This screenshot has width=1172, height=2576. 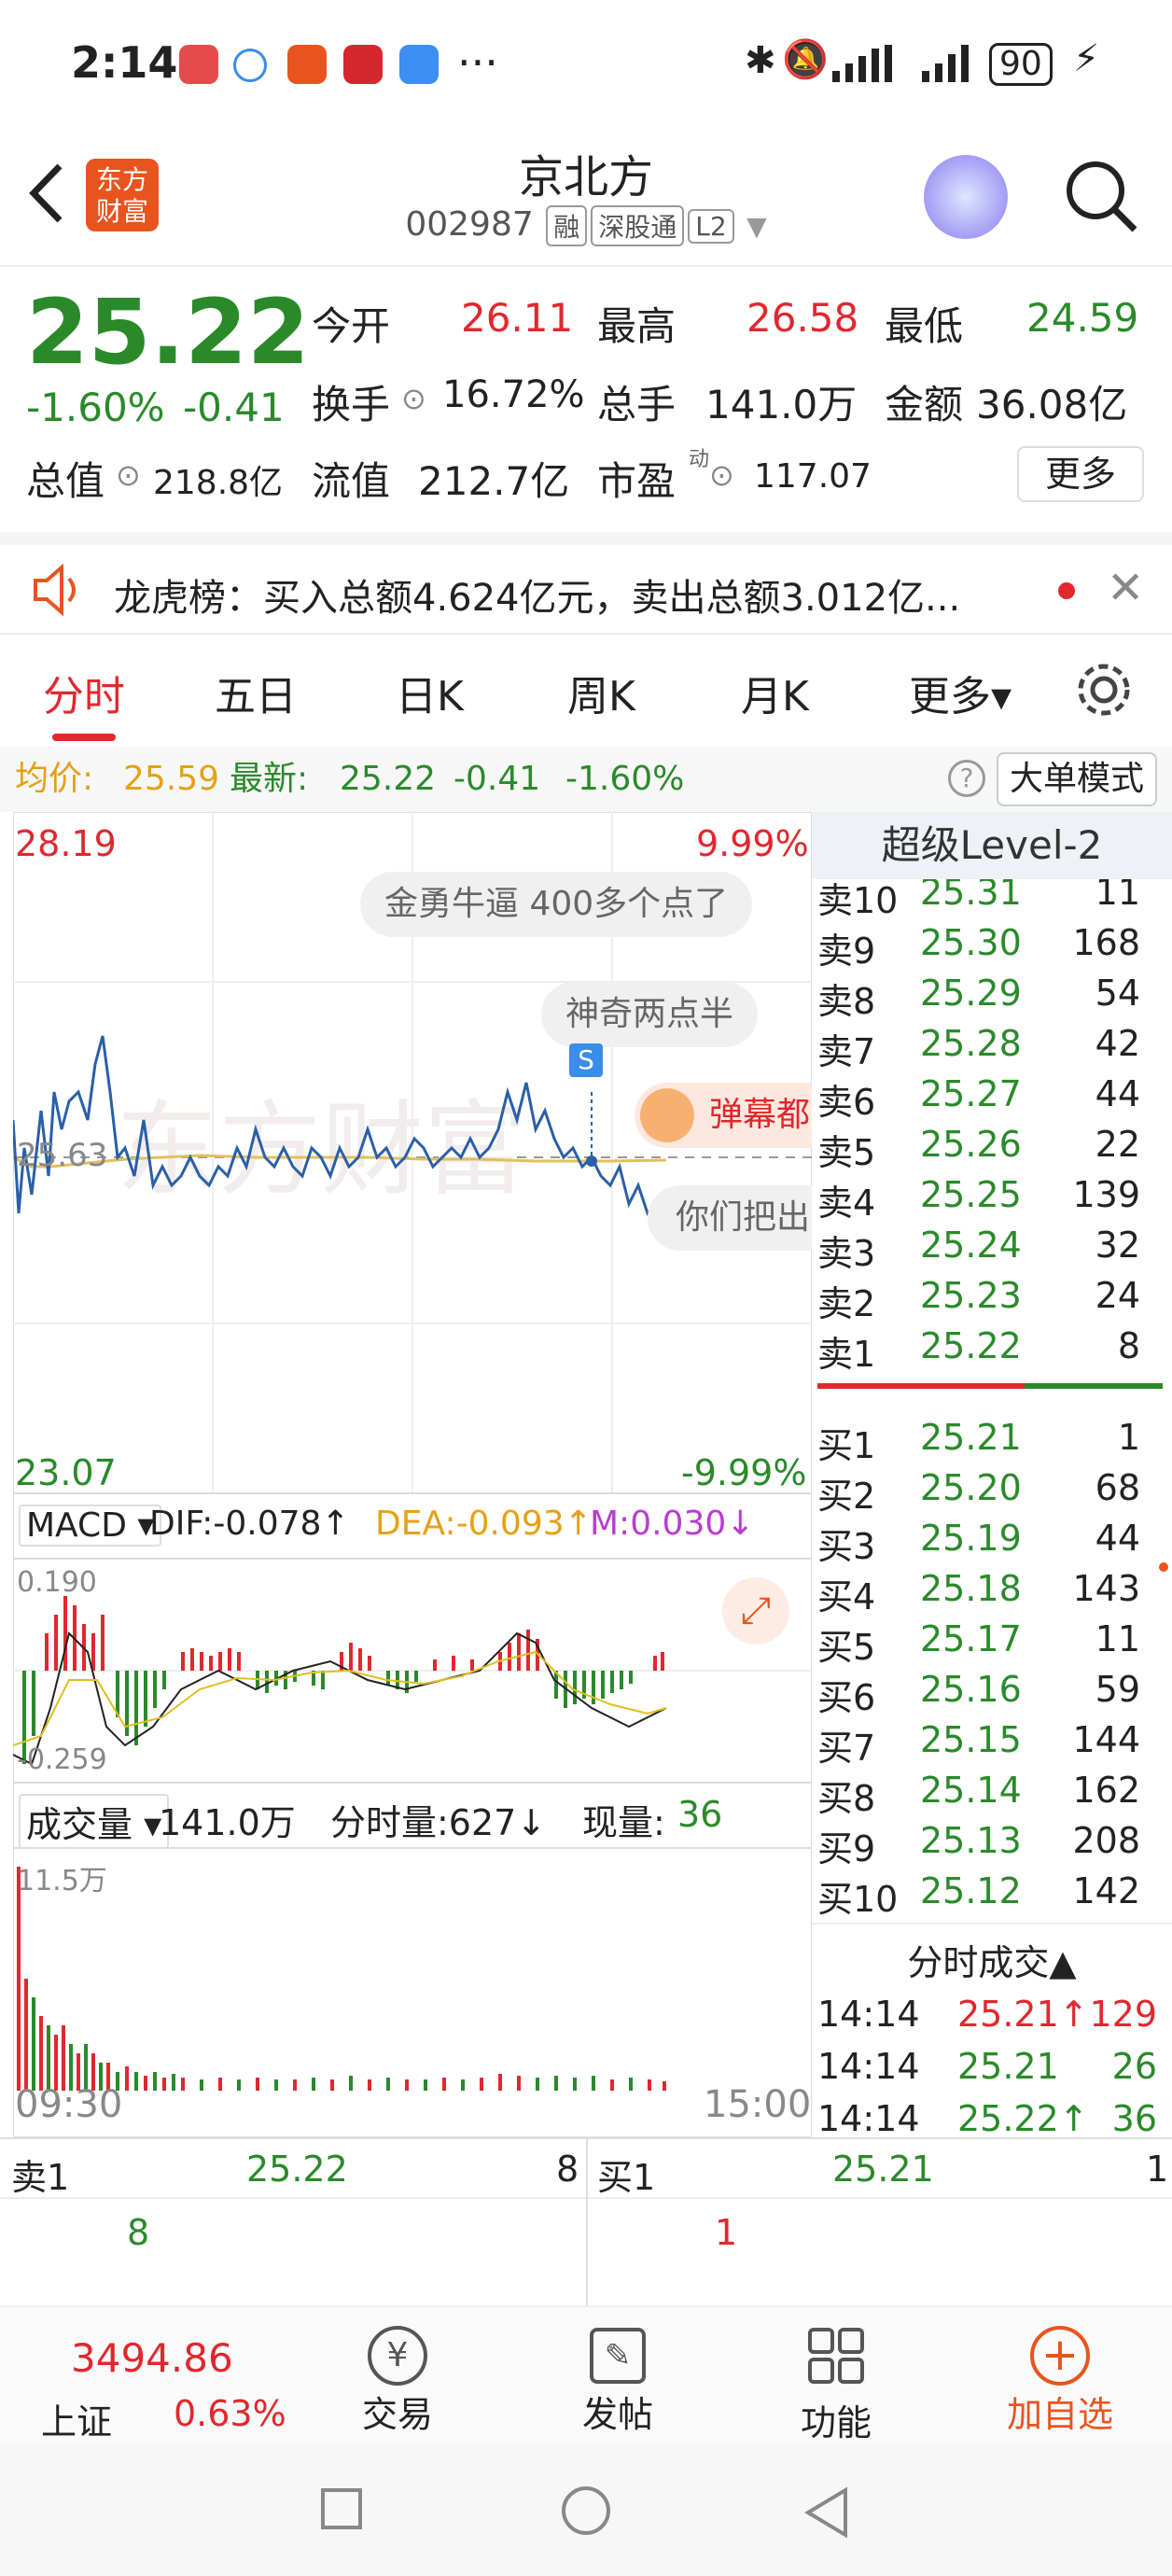 What do you see at coordinates (586, 1060) in the screenshot?
I see `sell-marker-icon: S` at bounding box center [586, 1060].